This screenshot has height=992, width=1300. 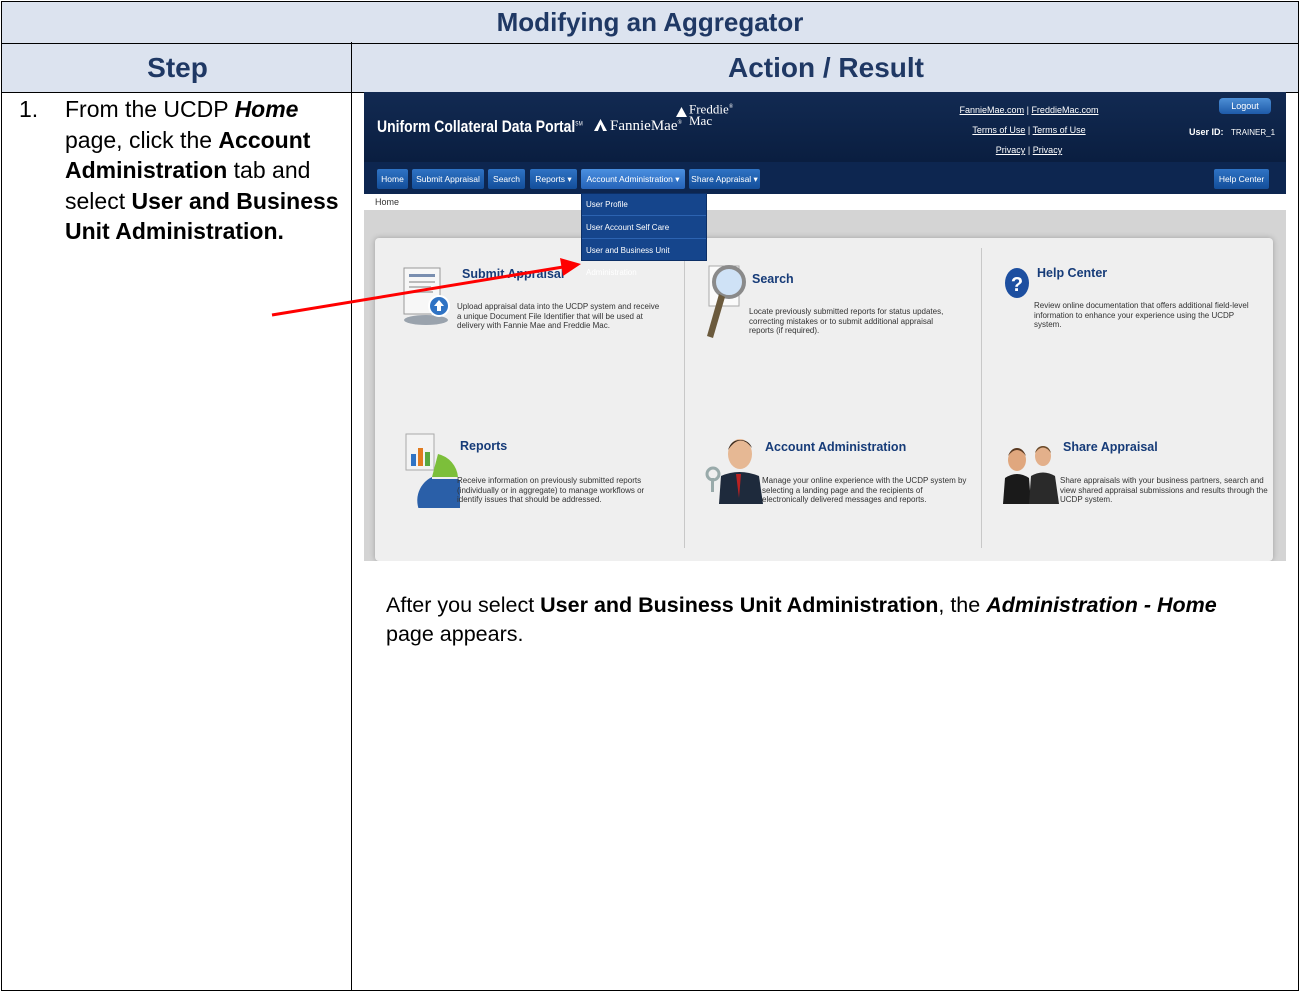 What do you see at coordinates (600, 125) in the screenshot?
I see `fannie-mae-logo-icon` at bounding box center [600, 125].